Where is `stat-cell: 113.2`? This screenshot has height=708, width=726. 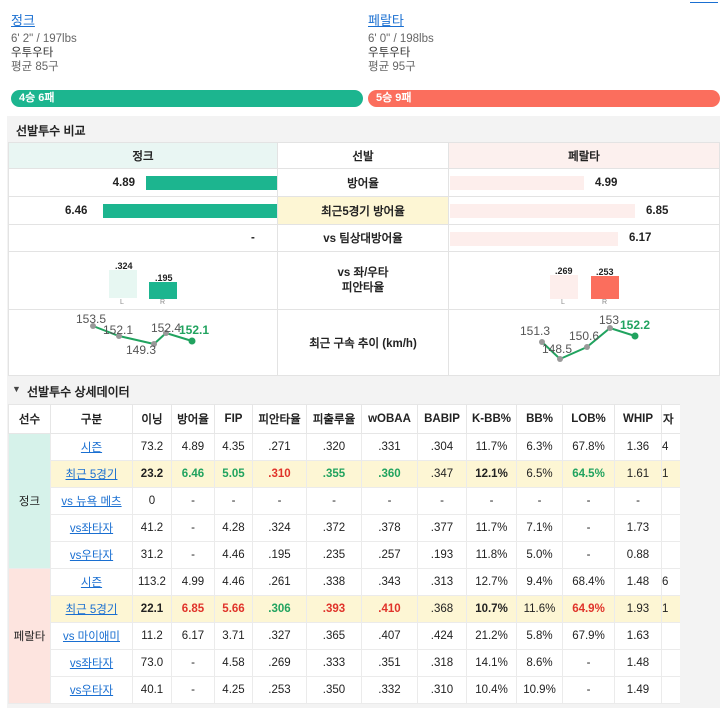 stat-cell: 113.2 is located at coordinates (152, 582).